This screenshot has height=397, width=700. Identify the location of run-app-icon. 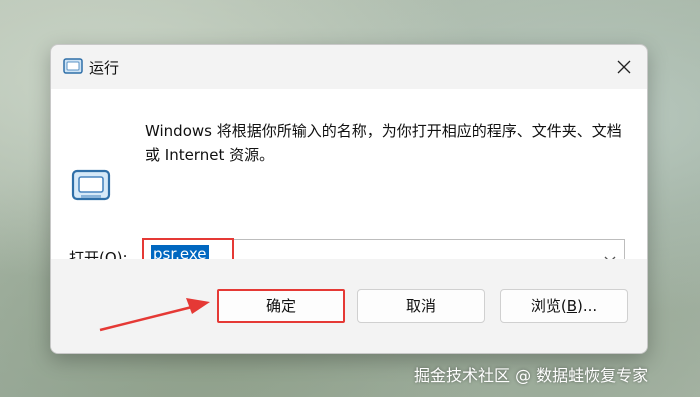
(73, 66).